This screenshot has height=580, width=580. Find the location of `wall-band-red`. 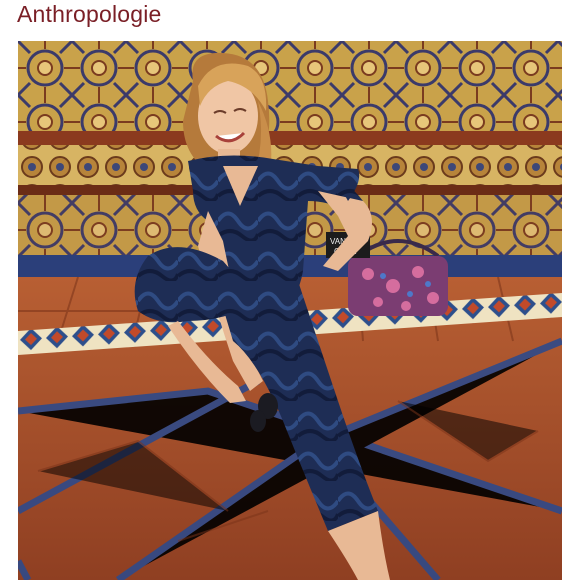

wall-band-red is located at coordinates (290, 138).